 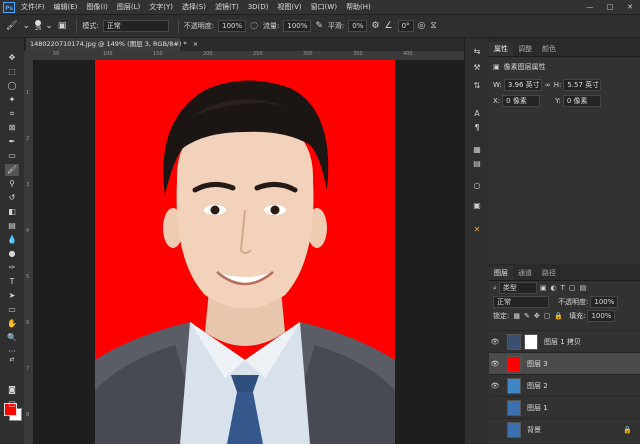 I want to click on frame-tool-icon: ⊠, so click(x=12, y=128).